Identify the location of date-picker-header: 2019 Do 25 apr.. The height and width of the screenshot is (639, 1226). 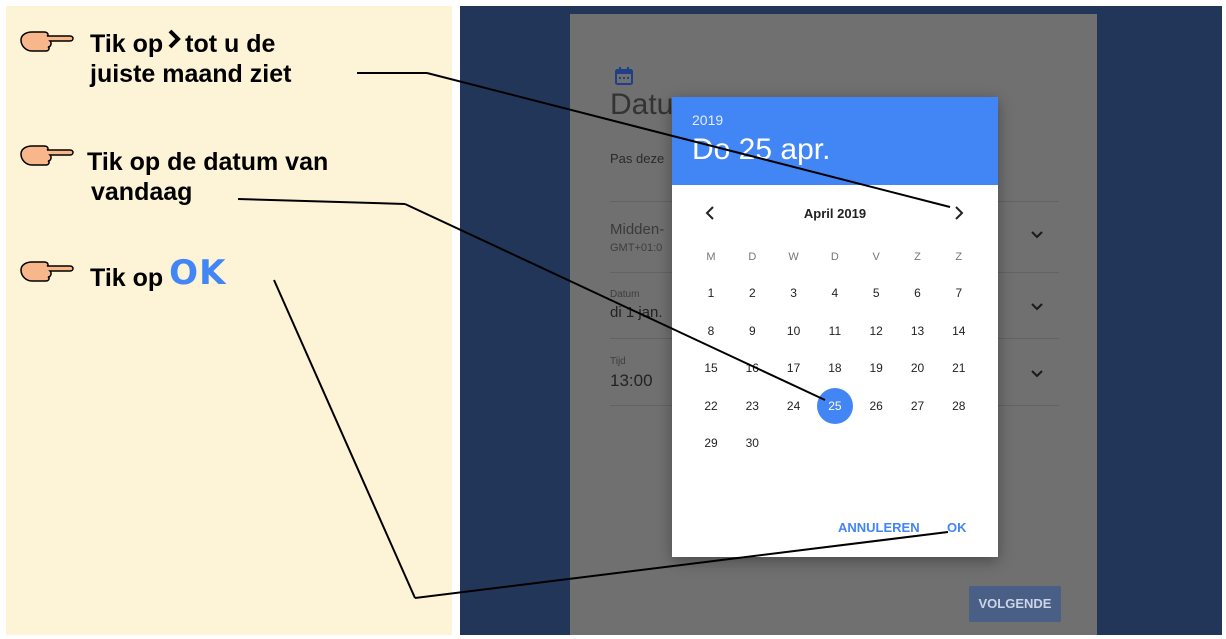
(835, 141).